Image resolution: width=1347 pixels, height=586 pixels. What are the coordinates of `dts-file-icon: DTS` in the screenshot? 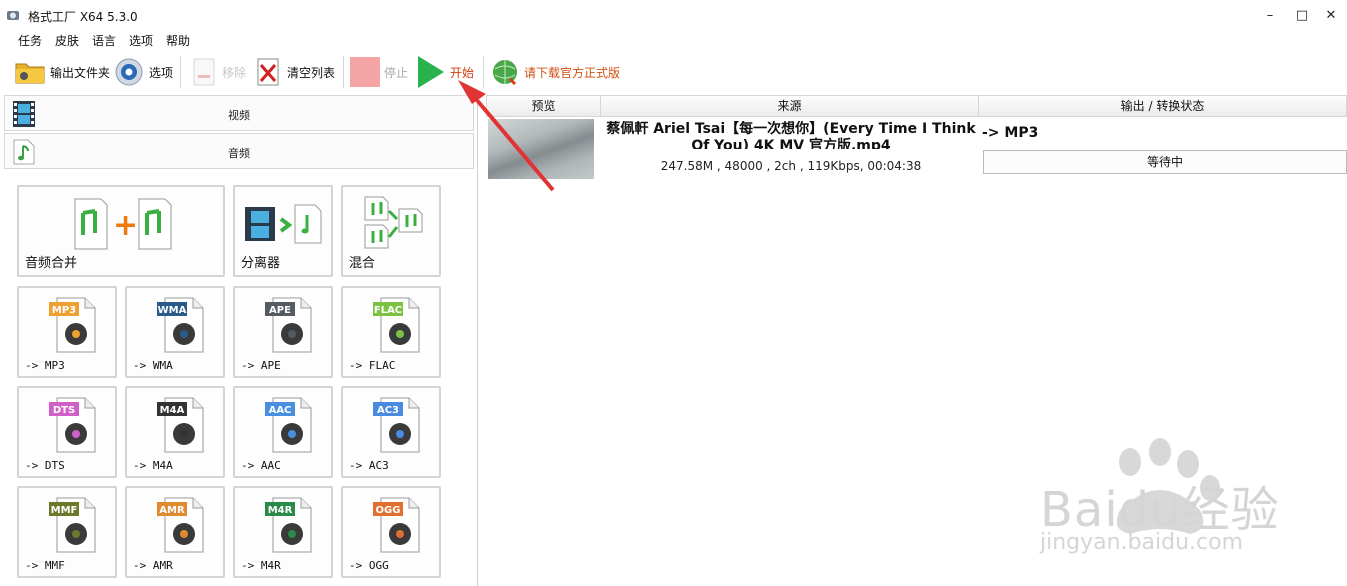 It's located at (72, 425).